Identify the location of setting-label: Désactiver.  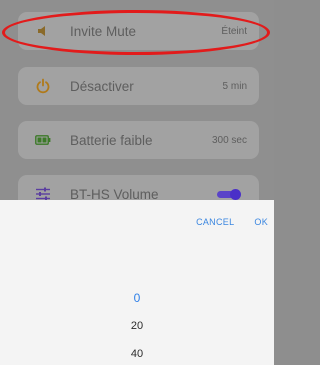
(102, 86).